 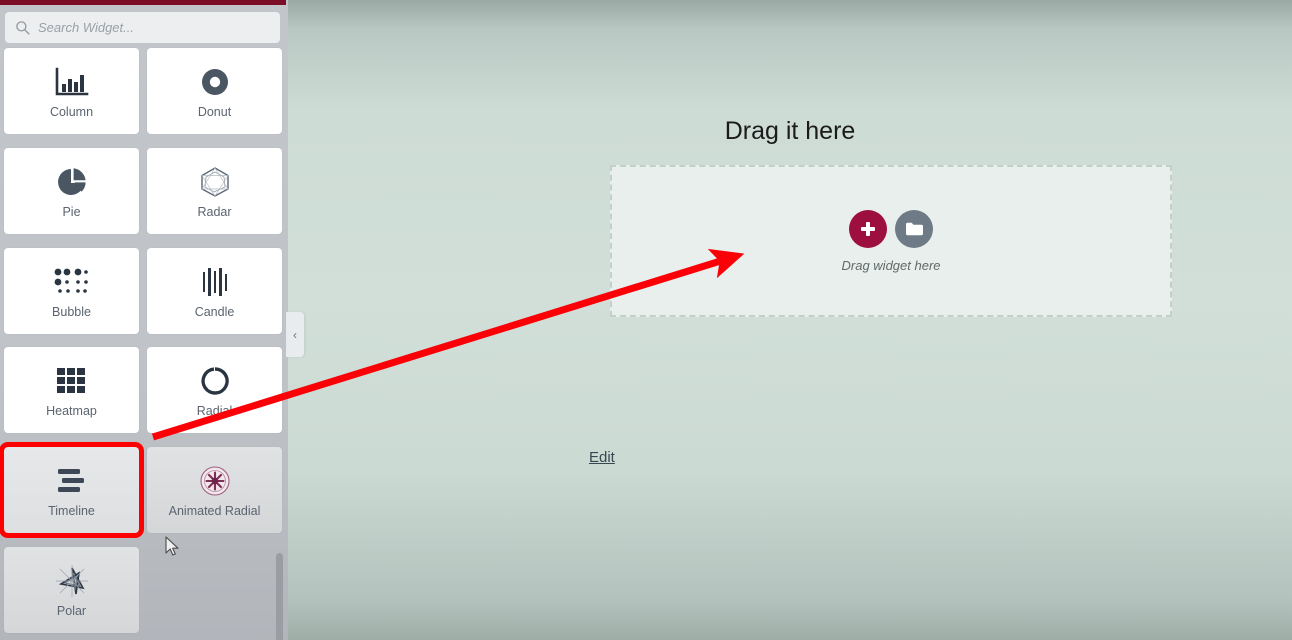 What do you see at coordinates (790, 131) in the screenshot?
I see `page-title: Drag it here` at bounding box center [790, 131].